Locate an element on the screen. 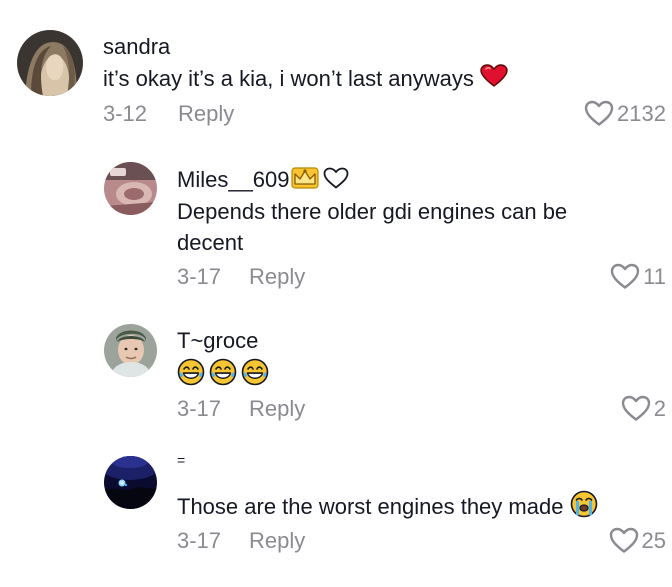 The width and height of the screenshot is (672, 587). like-button: 2132 is located at coordinates (625, 113).